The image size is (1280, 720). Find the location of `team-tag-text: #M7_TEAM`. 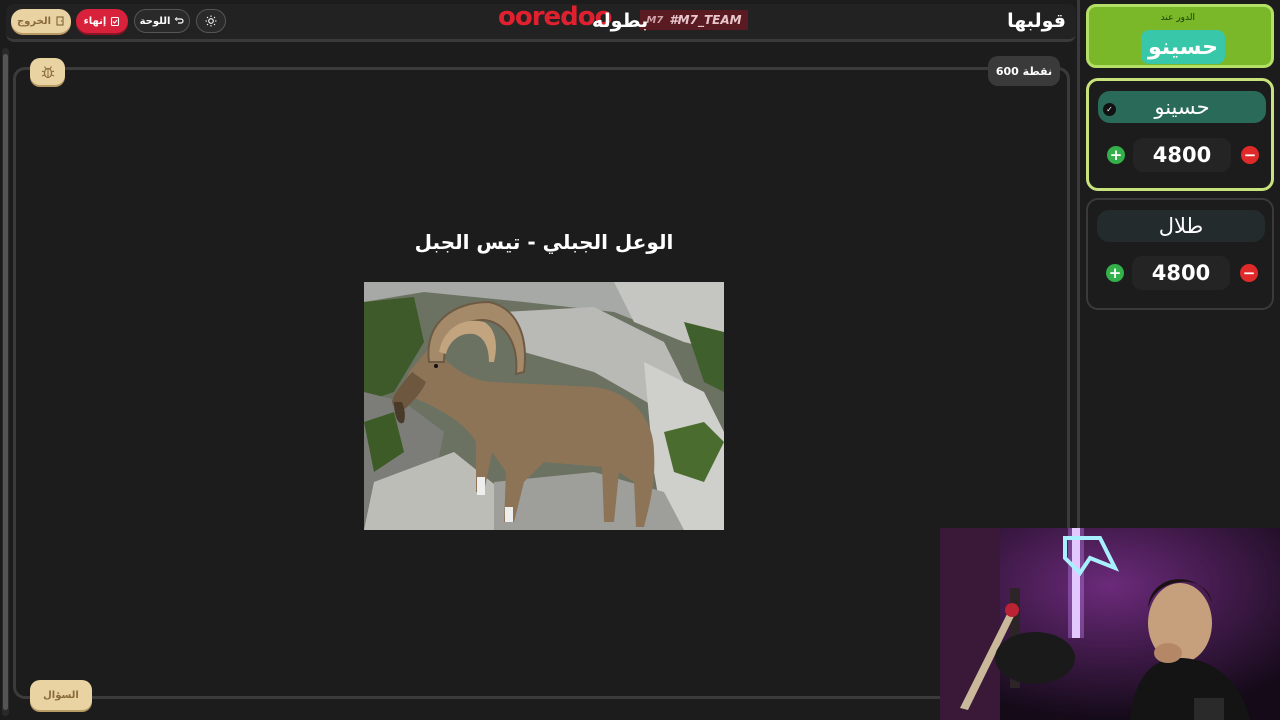

team-tag-text: #M7_TEAM is located at coordinates (705, 20).